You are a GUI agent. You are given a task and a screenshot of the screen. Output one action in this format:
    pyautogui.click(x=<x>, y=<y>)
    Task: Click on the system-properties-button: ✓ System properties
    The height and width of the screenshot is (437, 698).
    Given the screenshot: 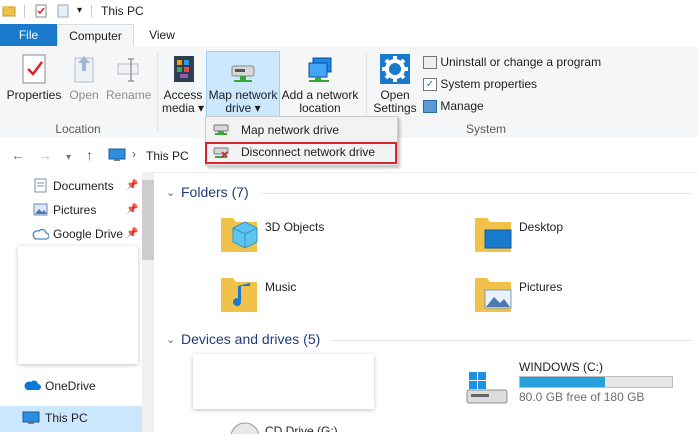 What is the action you would take?
    pyautogui.click(x=480, y=84)
    